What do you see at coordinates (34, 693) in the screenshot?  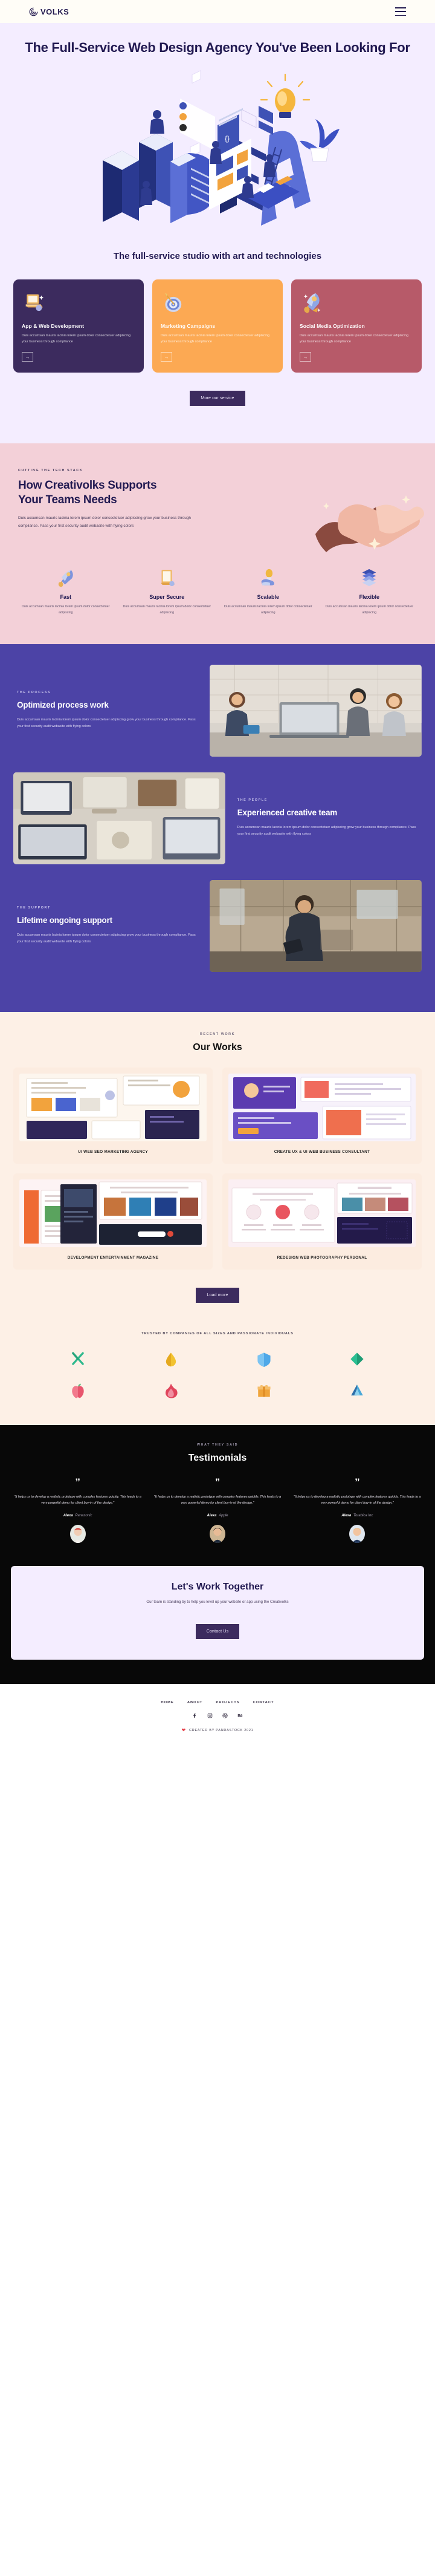 I see `process-eyebrow: THE PROCESS` at bounding box center [34, 693].